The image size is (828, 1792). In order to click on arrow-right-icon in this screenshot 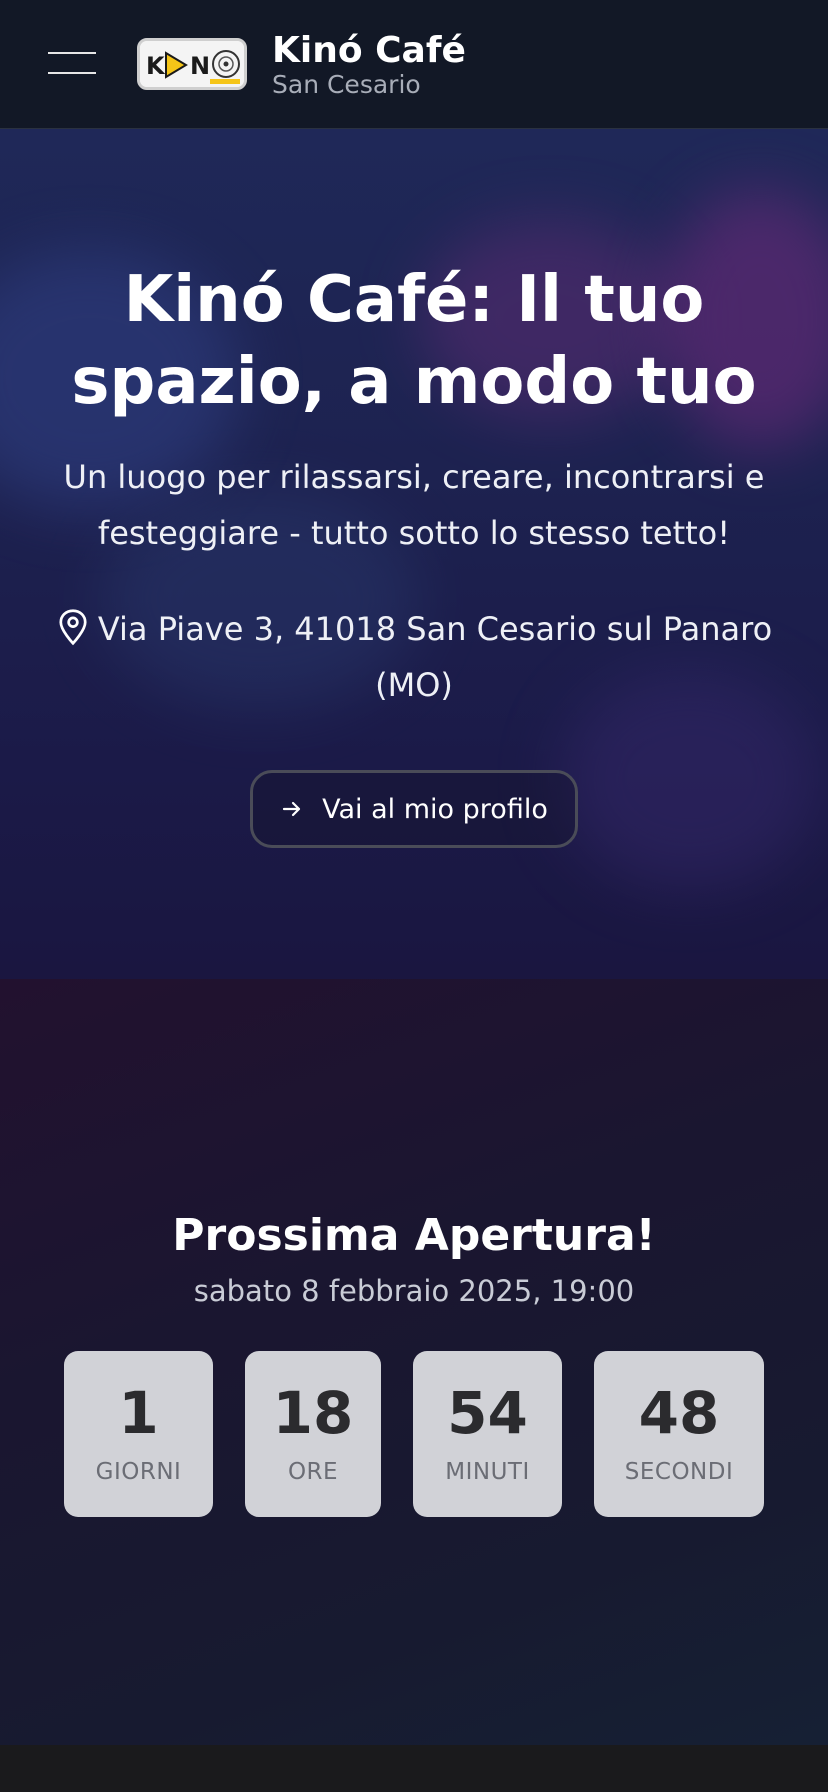, I will do `click(292, 809)`.